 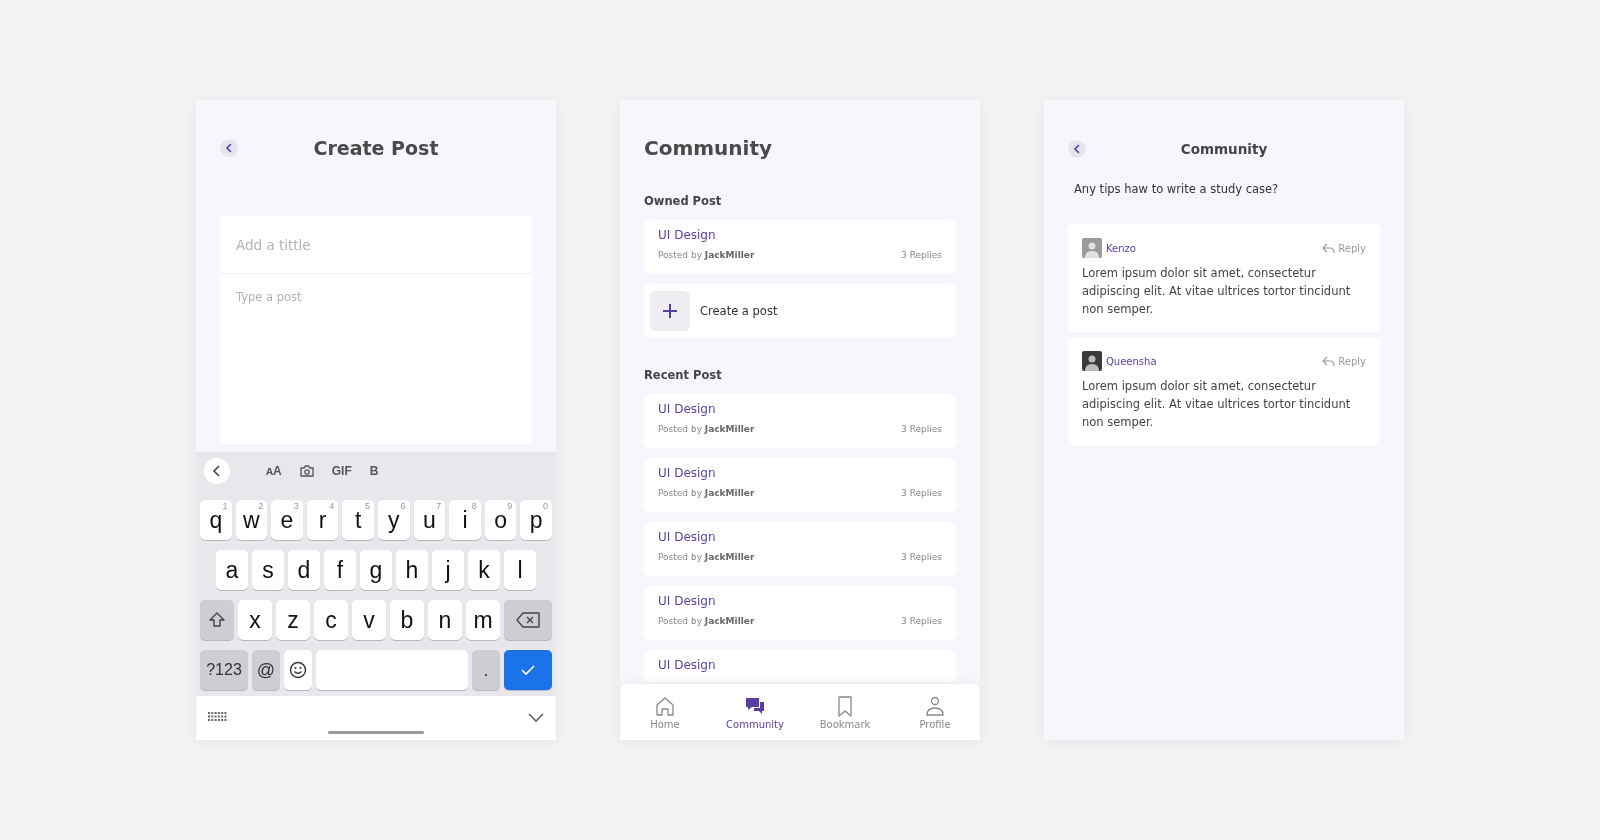 I want to click on key-hint: 5, so click(x=367, y=506).